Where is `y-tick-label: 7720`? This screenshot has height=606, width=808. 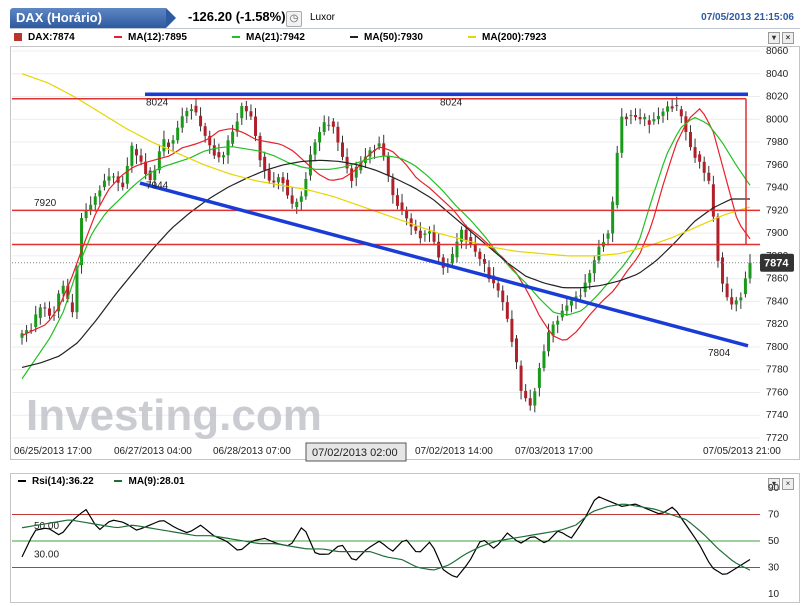 y-tick-label: 7720 is located at coordinates (777, 438).